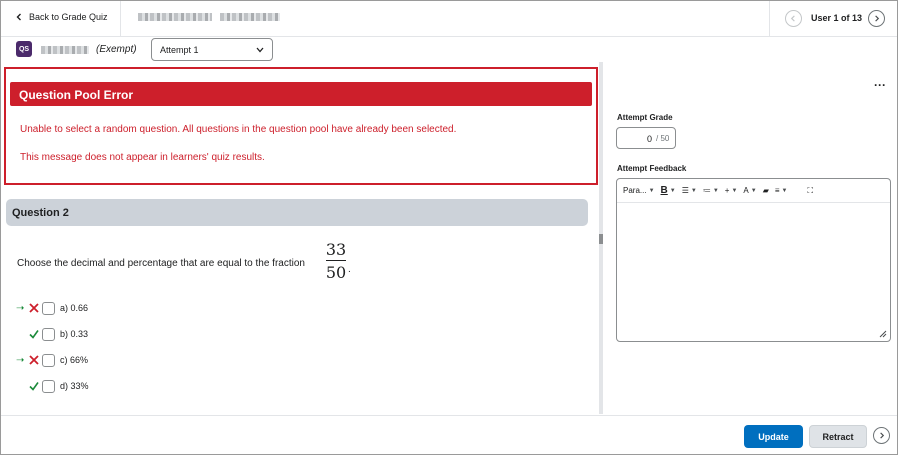 This screenshot has height=455, width=898. What do you see at coordinates (652, 168) in the screenshot?
I see `attempt-feedback-label: Attempt Feedback` at bounding box center [652, 168].